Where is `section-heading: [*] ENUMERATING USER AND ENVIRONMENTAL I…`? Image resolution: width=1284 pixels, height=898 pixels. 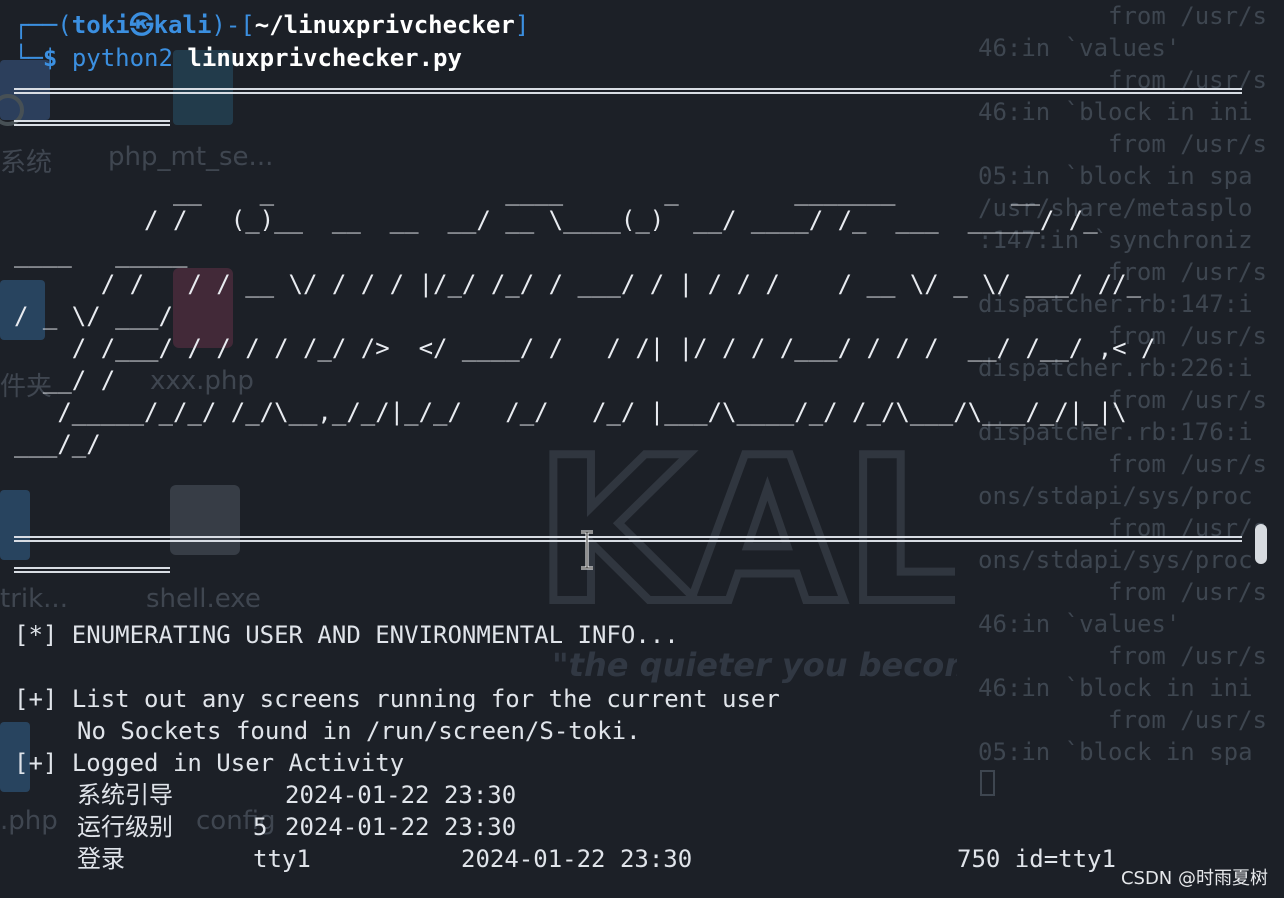
section-heading: [*] ENUMERATING USER AND ENVIRONMENTAL I… is located at coordinates (346, 635).